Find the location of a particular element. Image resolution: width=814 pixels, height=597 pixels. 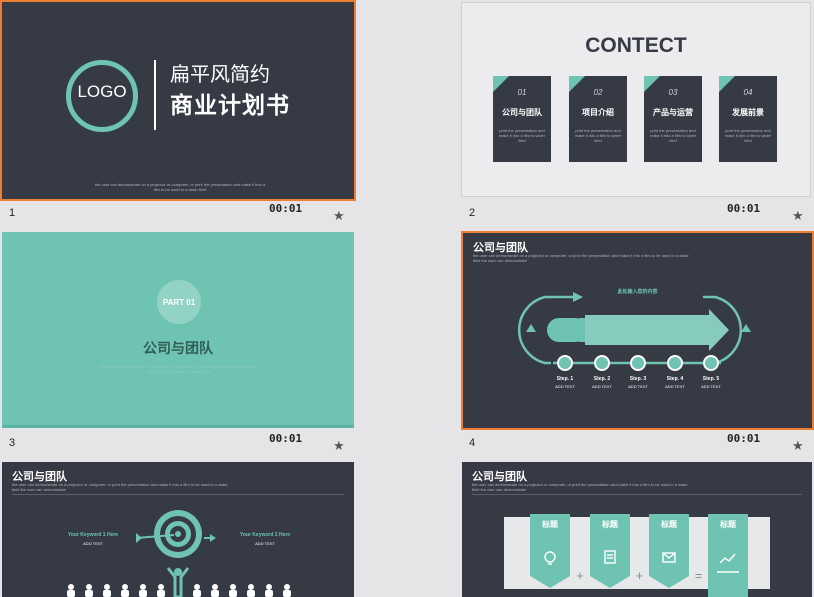

slide-number-2: 2 is located at coordinates (472, 213).